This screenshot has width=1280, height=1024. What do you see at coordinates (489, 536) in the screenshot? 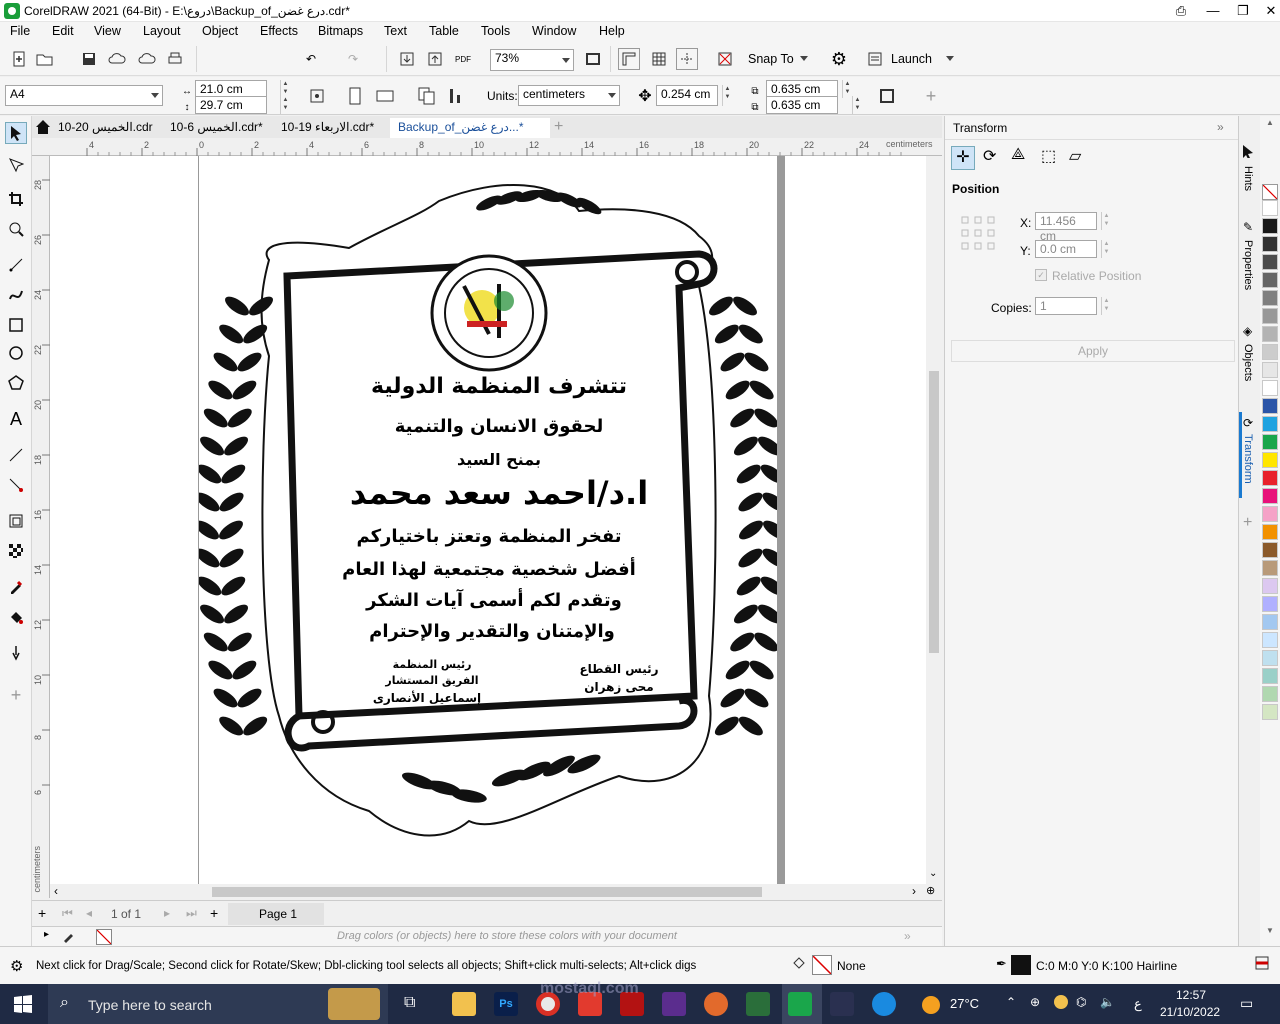
I see `certificate-body-1: تفخر المنظمة وتعتز باختياركم` at bounding box center [489, 536].